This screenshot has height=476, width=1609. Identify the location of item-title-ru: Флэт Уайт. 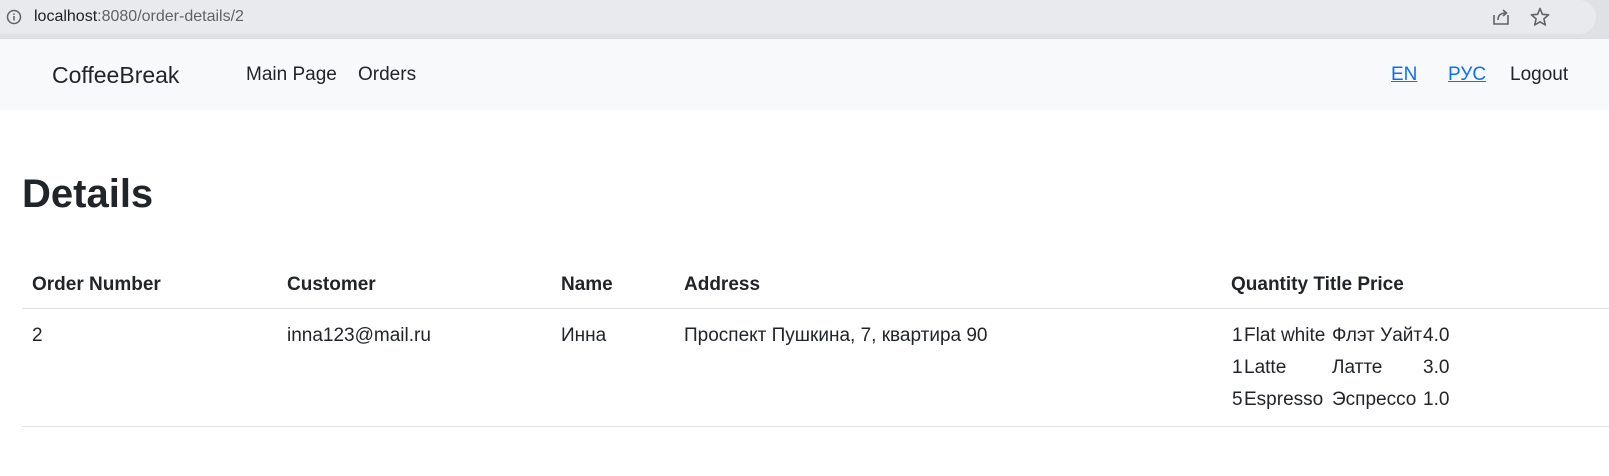
(1377, 335).